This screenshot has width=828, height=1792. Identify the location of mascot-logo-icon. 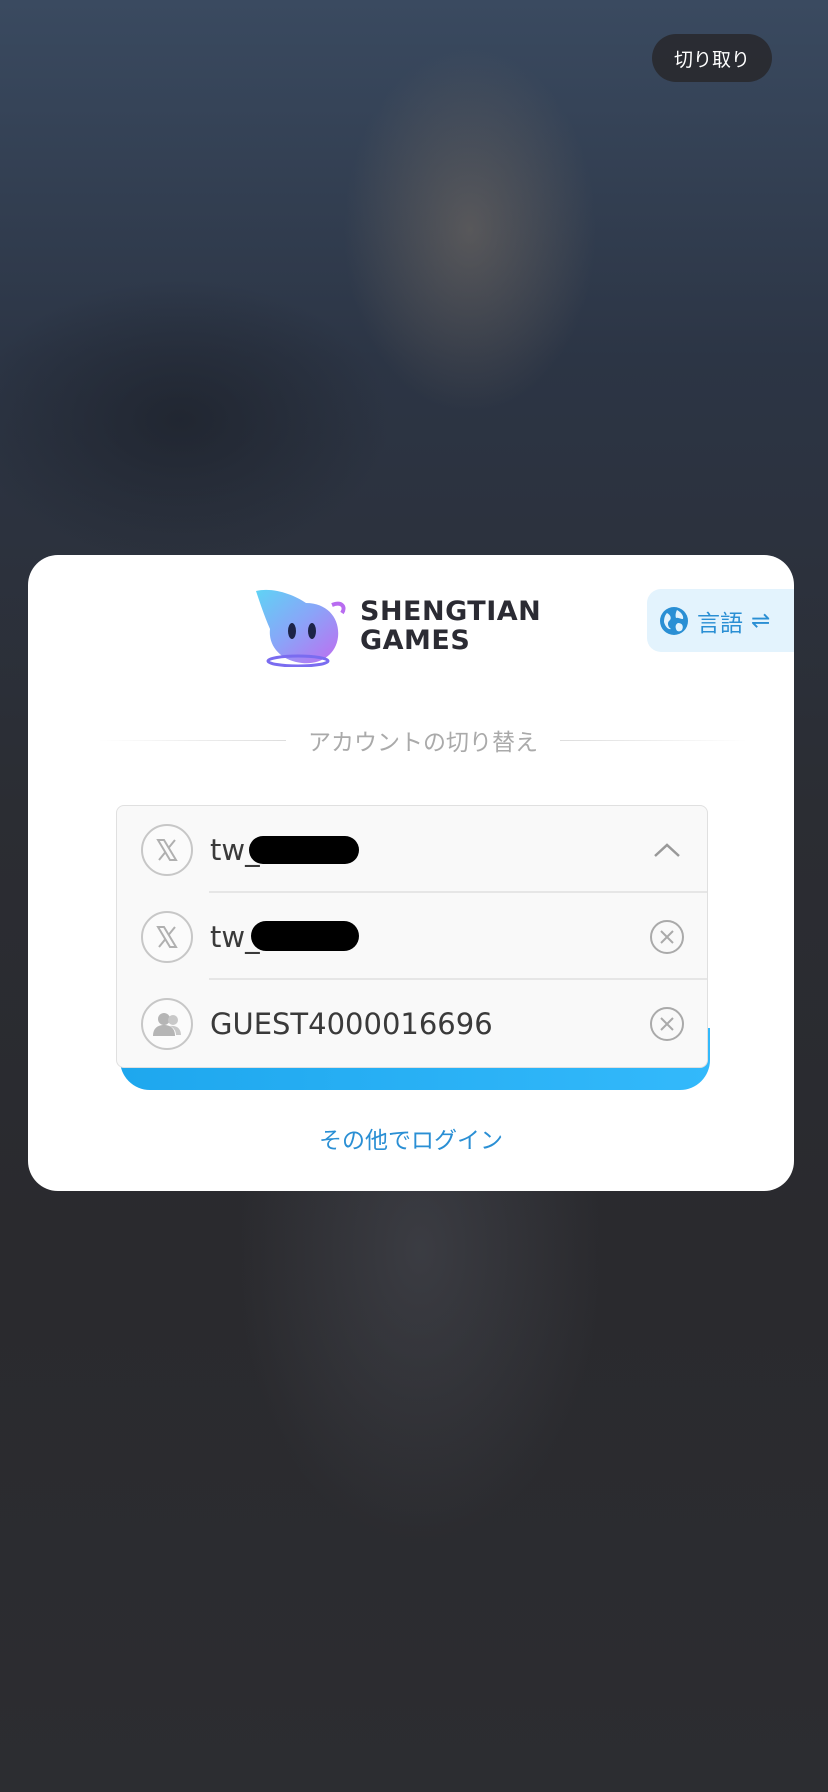
(301, 628).